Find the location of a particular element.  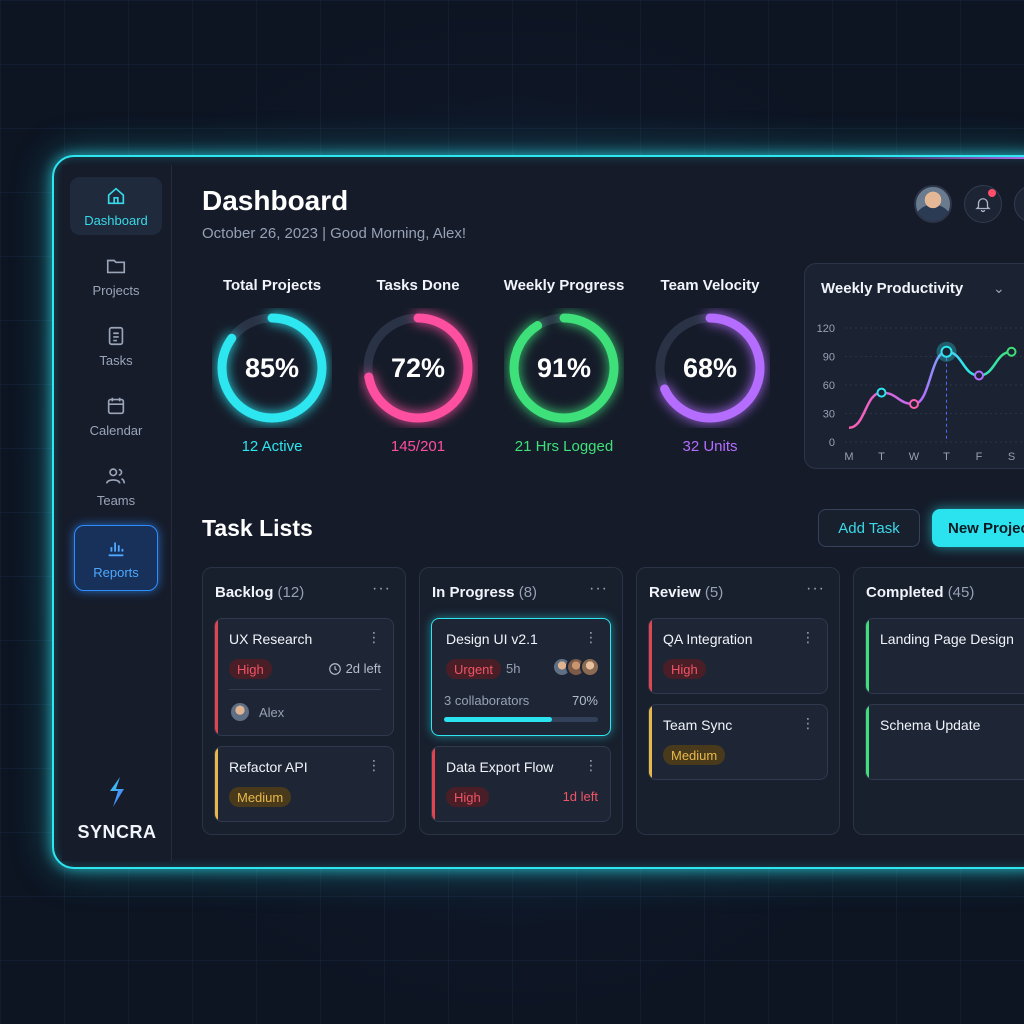

tasks-icon is located at coordinates (116, 335).